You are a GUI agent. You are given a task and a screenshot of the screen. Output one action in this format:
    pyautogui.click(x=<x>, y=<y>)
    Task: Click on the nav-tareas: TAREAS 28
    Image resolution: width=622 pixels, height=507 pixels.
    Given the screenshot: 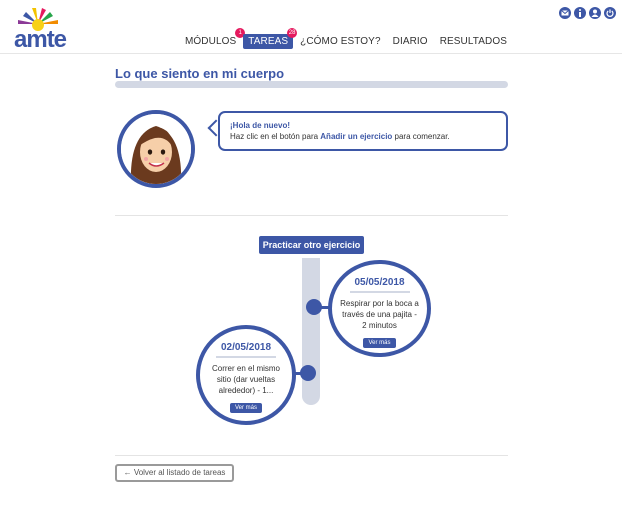 What is the action you would take?
    pyautogui.click(x=270, y=38)
    